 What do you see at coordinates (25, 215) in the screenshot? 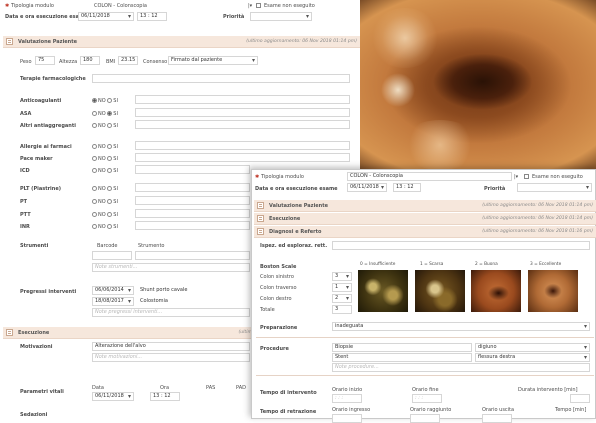
I see `ptt-label: PTT` at bounding box center [25, 215].